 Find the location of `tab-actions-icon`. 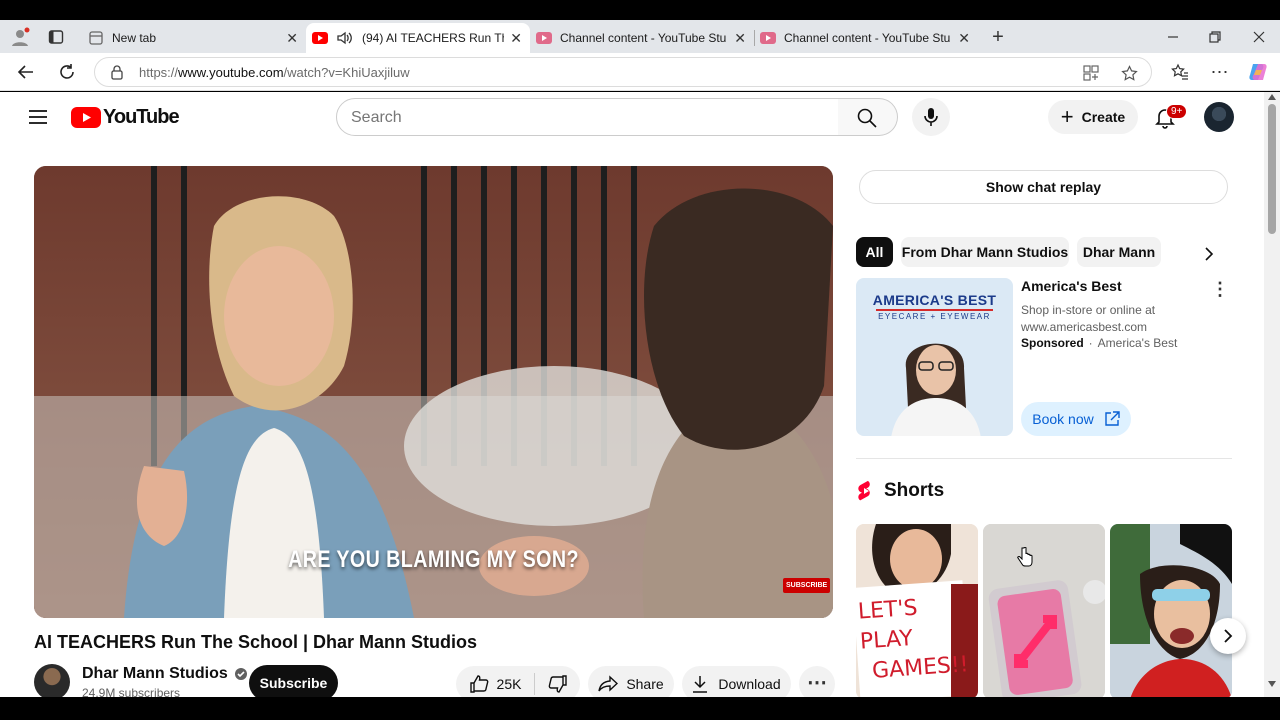

tab-actions-icon is located at coordinates (56, 37).